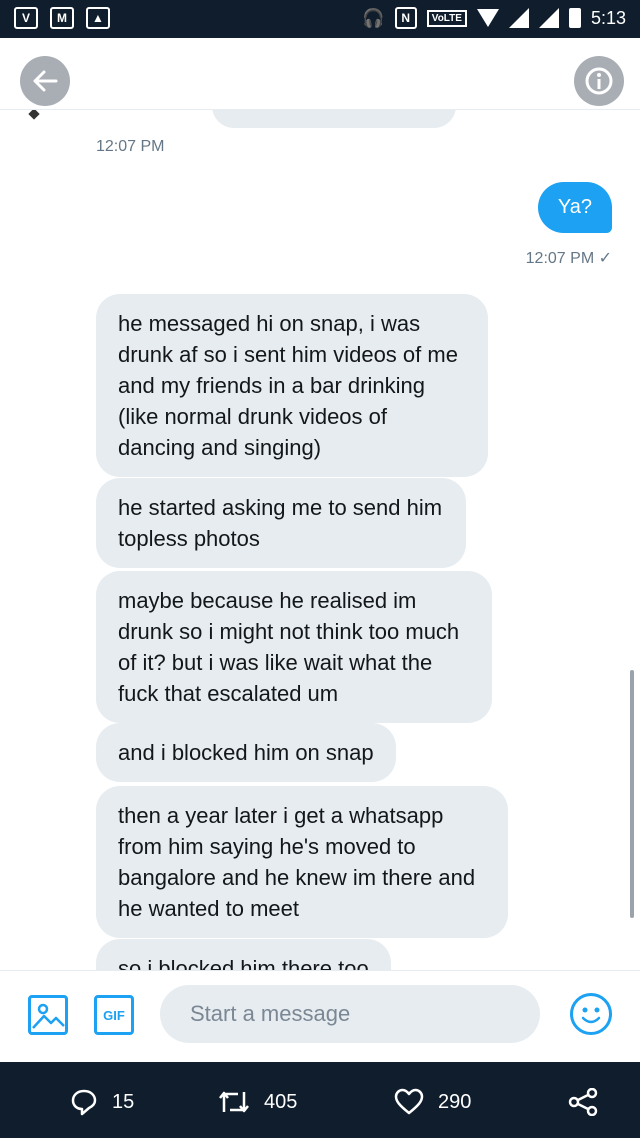 Image resolution: width=640 pixels, height=1138 pixels. I want to click on app-icon: V, so click(26, 18).